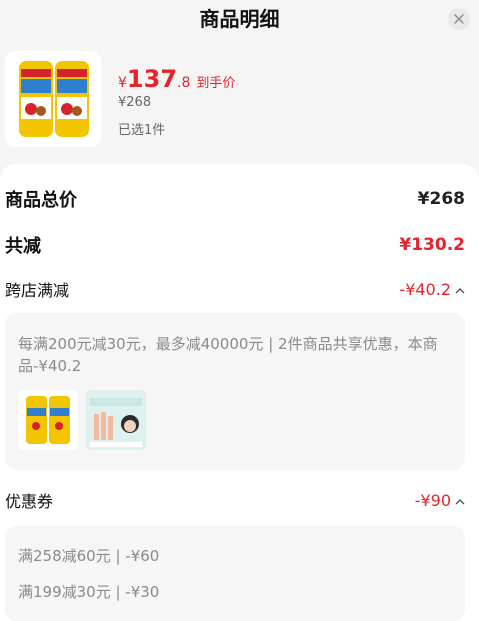  I want to click on coupon-line: 满199减30元 | -¥30, so click(89, 592).